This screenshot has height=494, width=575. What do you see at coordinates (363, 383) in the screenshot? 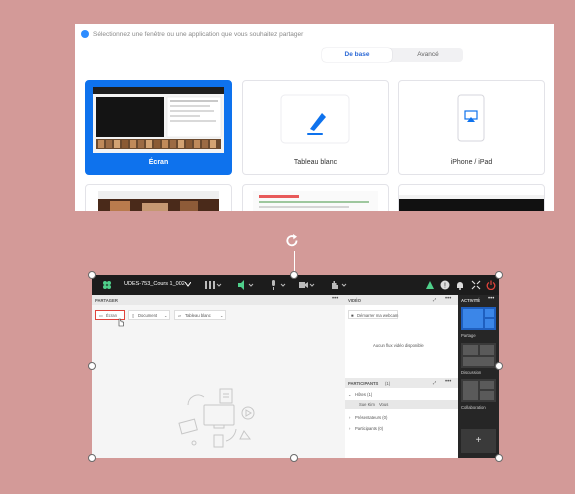
I see `participants-title: PARTICIPANTS` at bounding box center [363, 383].